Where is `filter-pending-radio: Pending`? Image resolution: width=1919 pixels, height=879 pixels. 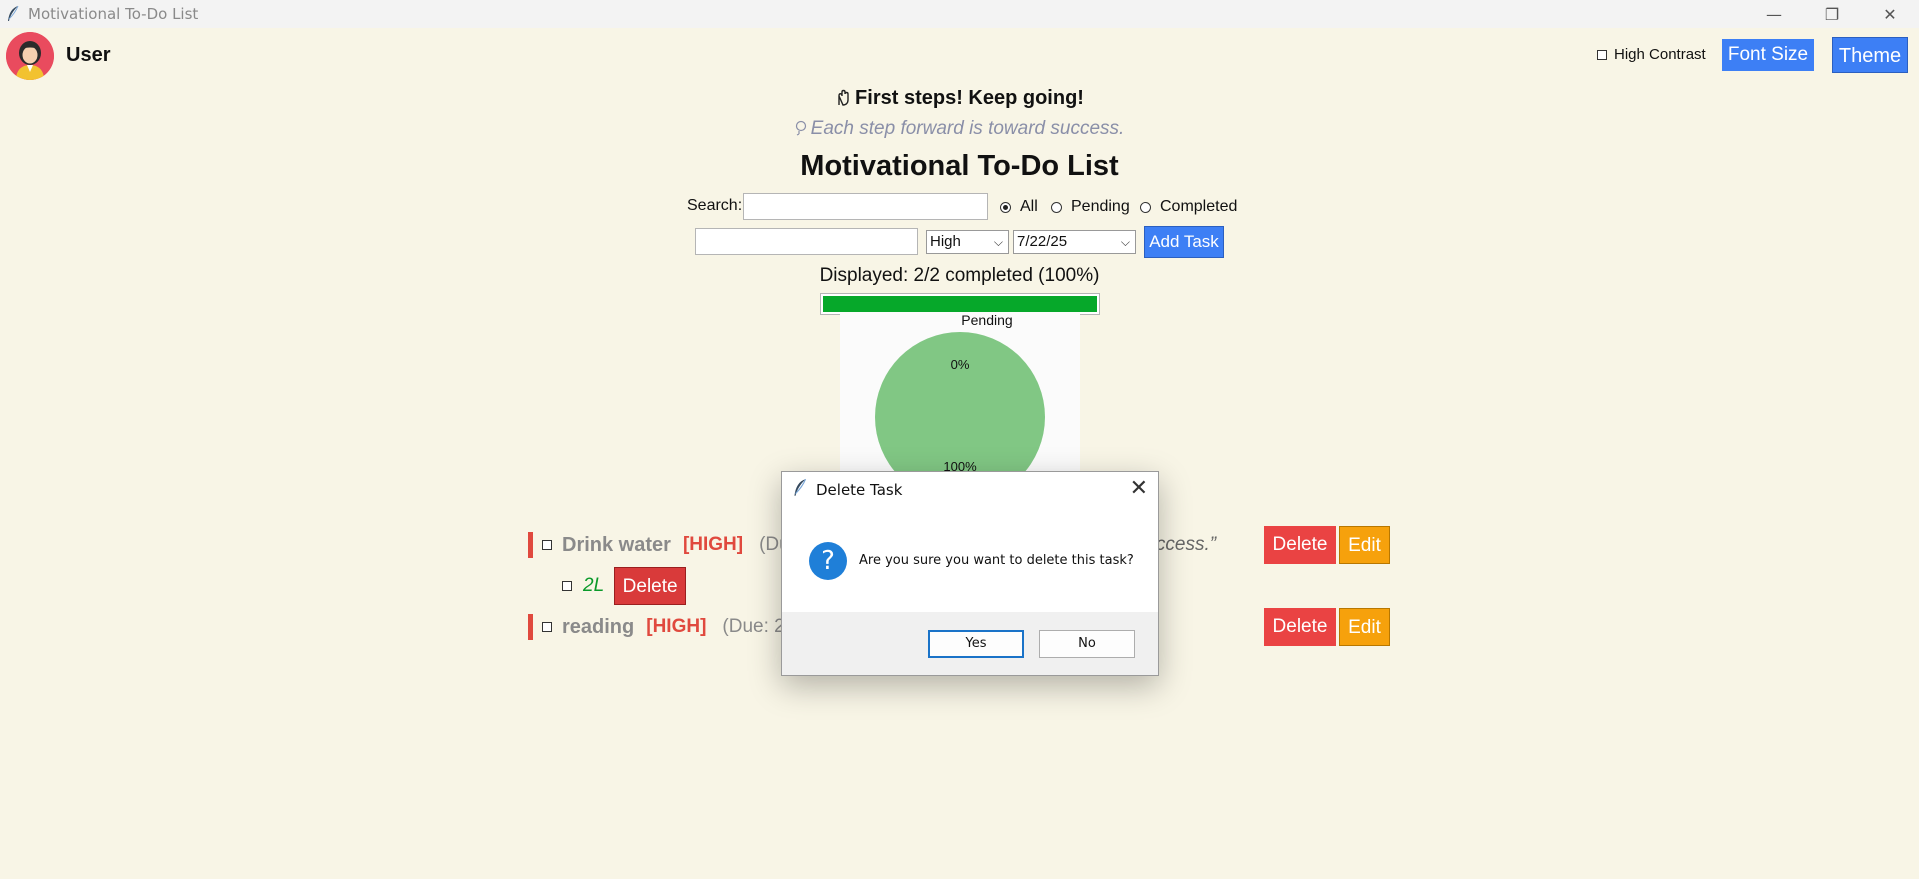 filter-pending-radio: Pending is located at coordinates (1090, 207).